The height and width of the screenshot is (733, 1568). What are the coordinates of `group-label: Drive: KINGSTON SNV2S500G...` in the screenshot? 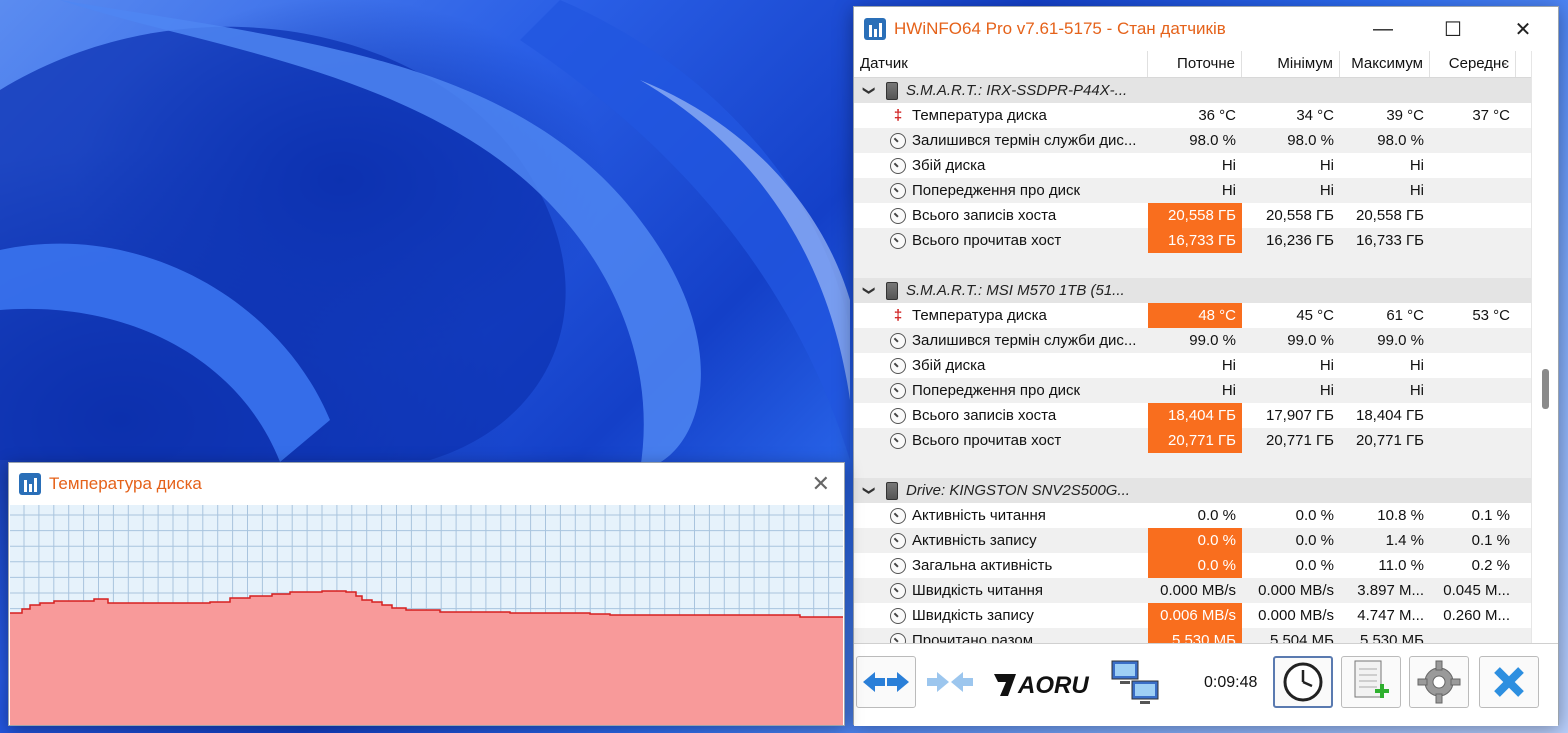 It's located at (1018, 490).